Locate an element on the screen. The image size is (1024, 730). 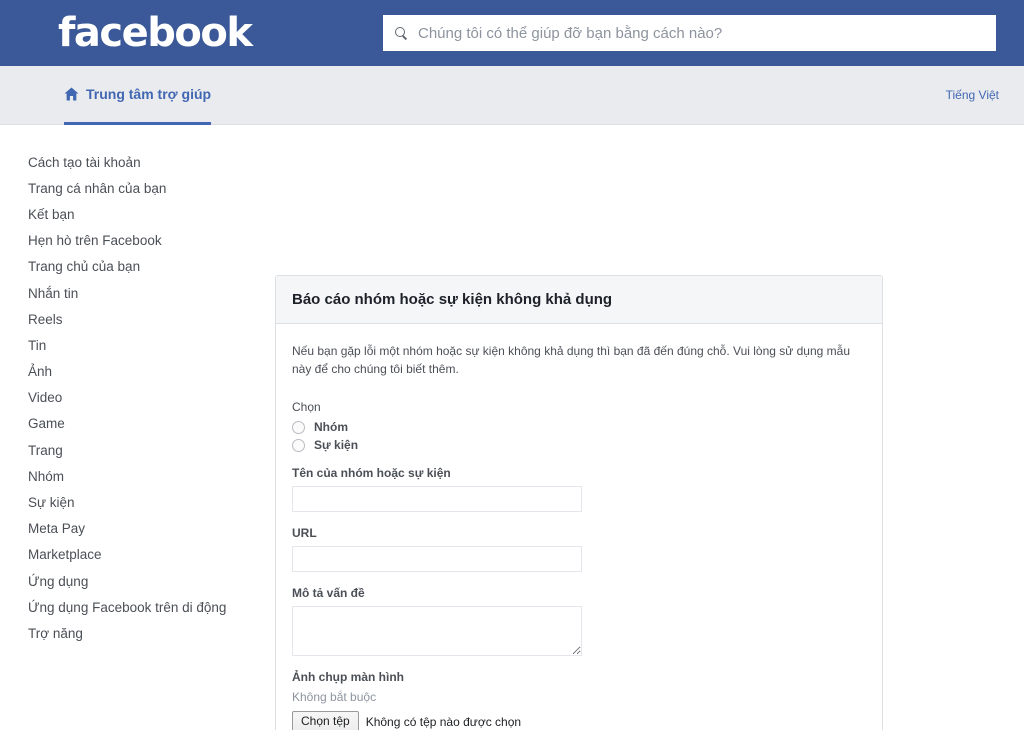
choose-file-button: Chọn tệp is located at coordinates (325, 720).